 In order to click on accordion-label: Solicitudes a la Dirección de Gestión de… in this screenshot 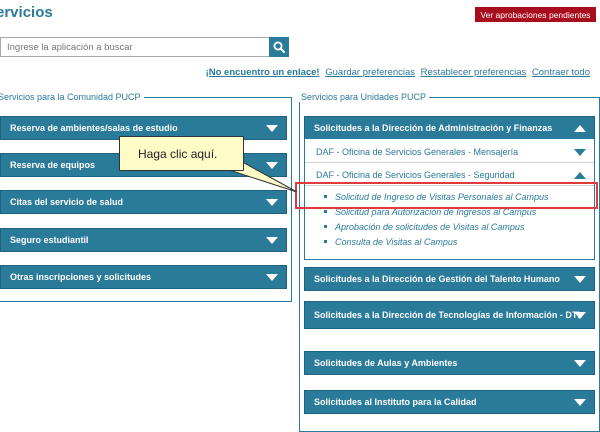, I will do `click(437, 279)`.